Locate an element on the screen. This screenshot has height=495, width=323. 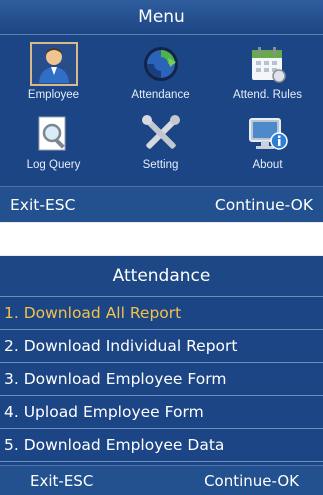
setting-icon is located at coordinates (161, 134).